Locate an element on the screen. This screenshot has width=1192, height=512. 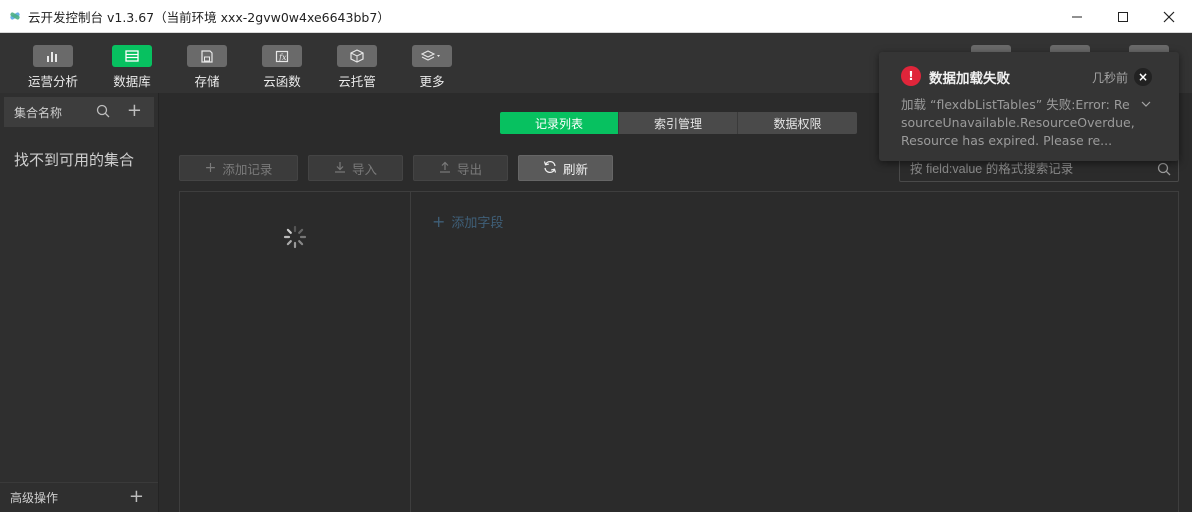
export-button: 导出 is located at coordinates (460, 168).